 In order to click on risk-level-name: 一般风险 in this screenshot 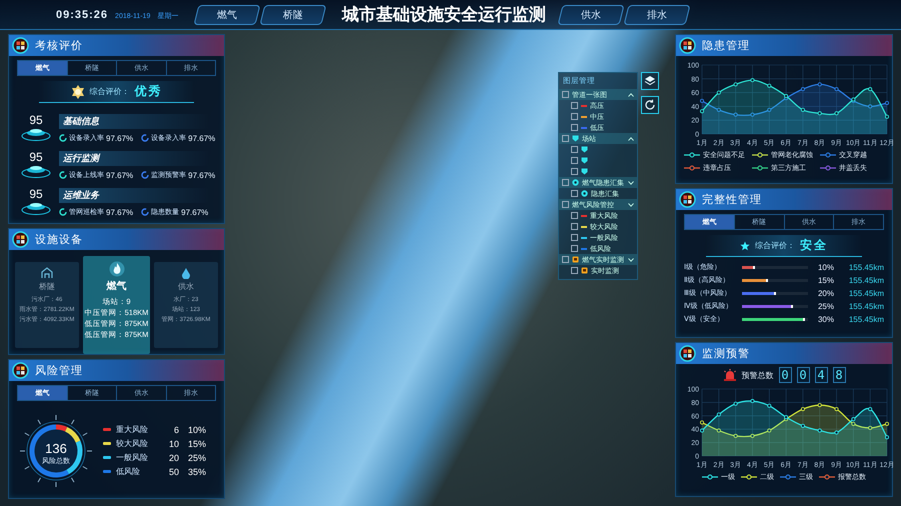, I will do `click(132, 457)`.